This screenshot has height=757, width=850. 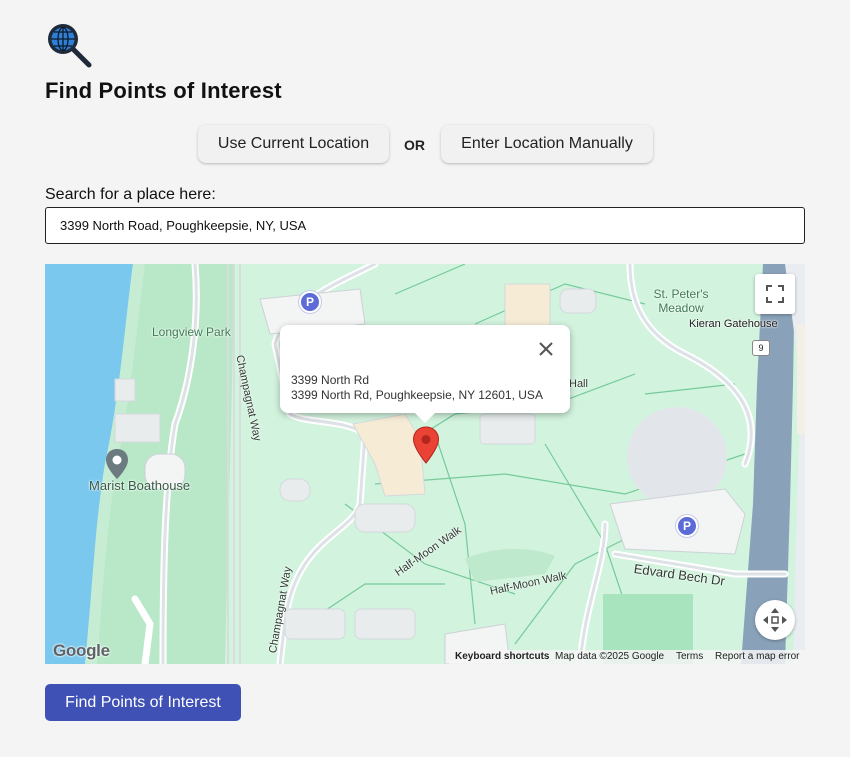 What do you see at coordinates (546, 349) in the screenshot?
I see `close-icon` at bounding box center [546, 349].